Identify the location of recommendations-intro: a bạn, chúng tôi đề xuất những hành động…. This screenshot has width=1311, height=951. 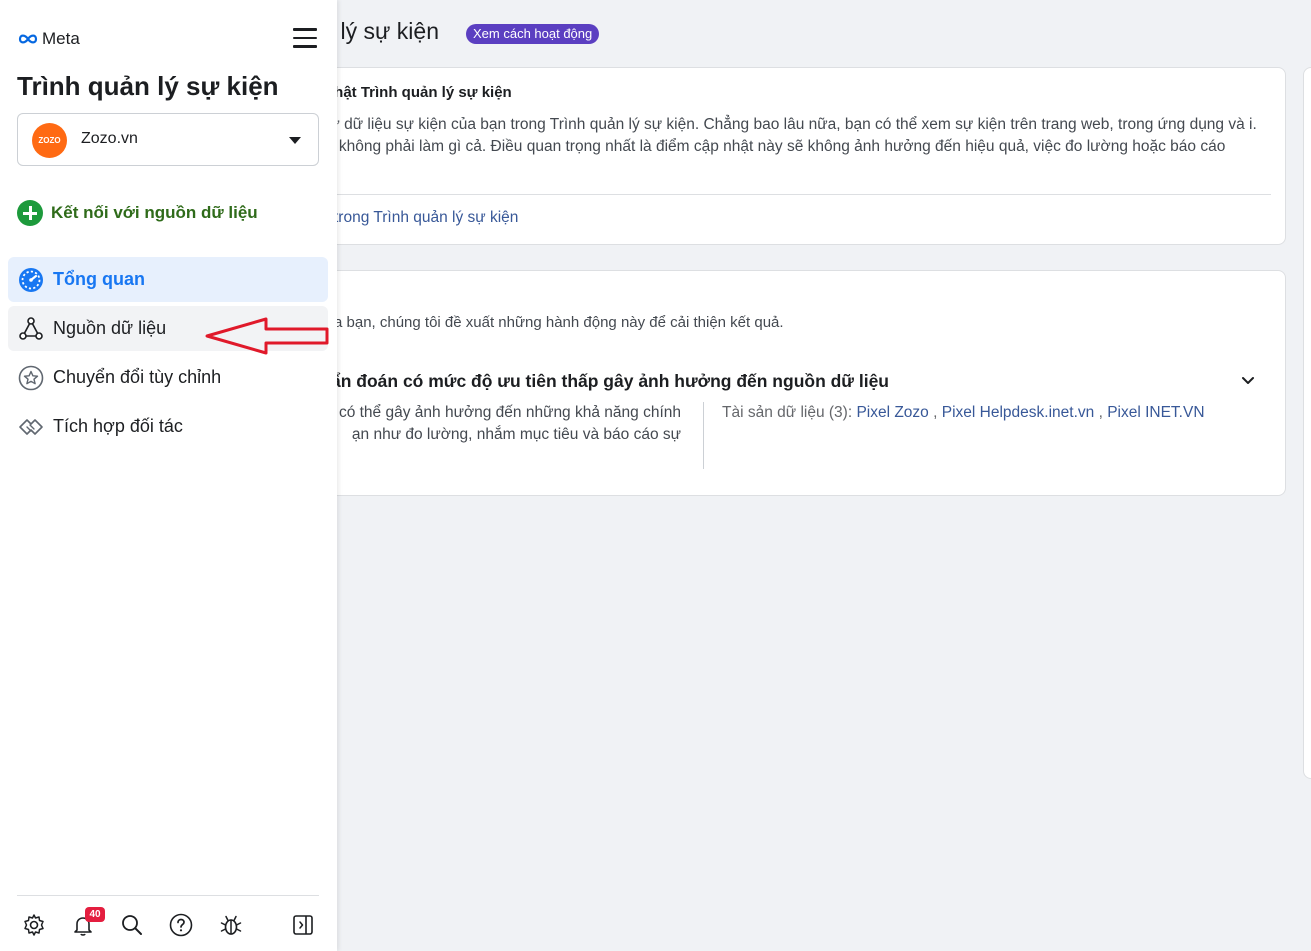
(559, 322).